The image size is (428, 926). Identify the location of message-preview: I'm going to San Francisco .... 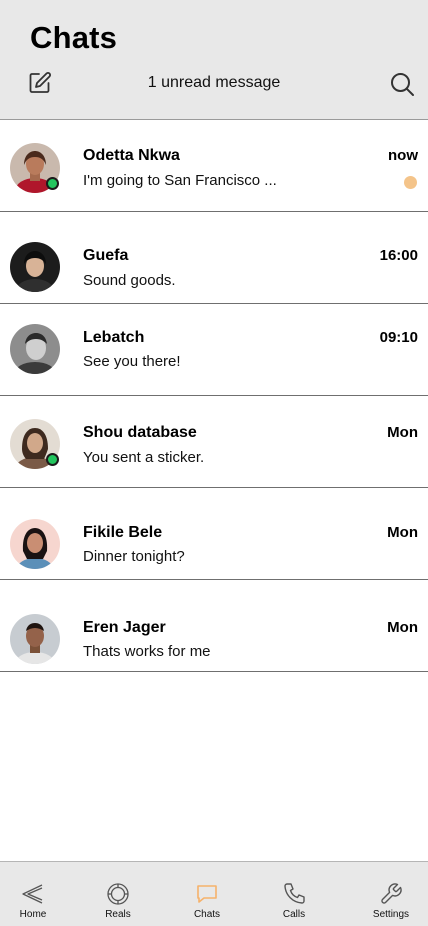
(180, 180).